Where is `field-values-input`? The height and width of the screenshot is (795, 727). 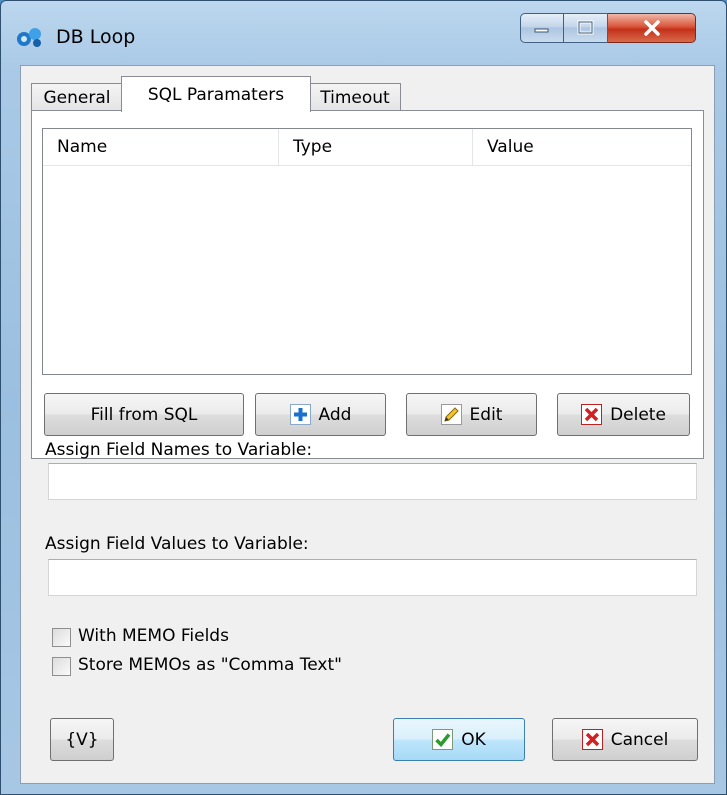
field-values-input is located at coordinates (372, 577).